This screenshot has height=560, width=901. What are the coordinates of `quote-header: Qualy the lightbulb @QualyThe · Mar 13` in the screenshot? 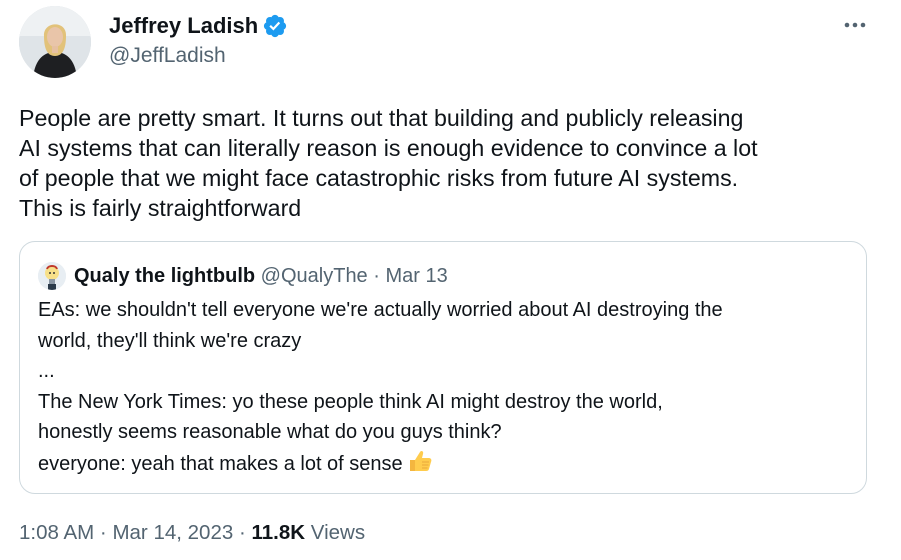 It's located at (261, 276).